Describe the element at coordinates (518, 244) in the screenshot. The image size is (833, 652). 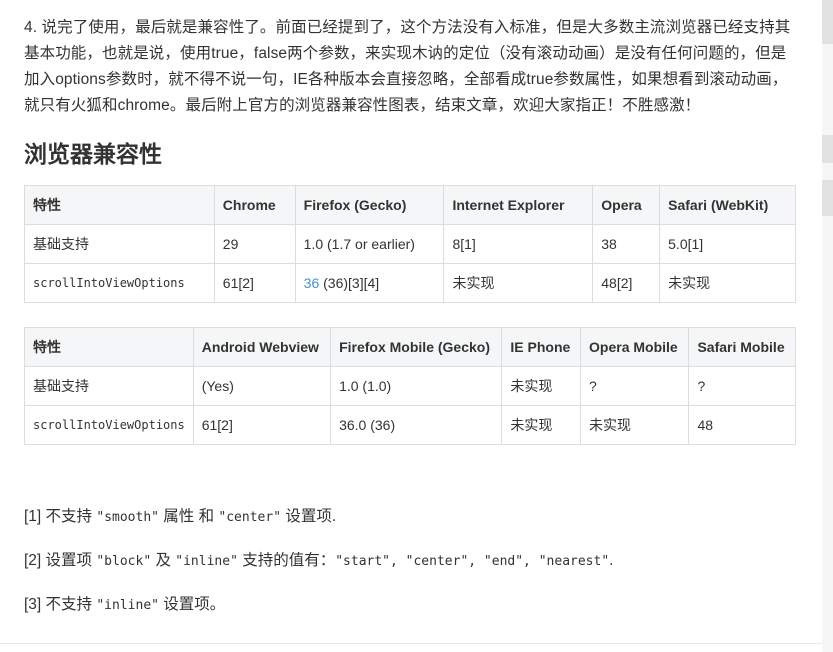
I see `table-cell: 8[1]` at that location.